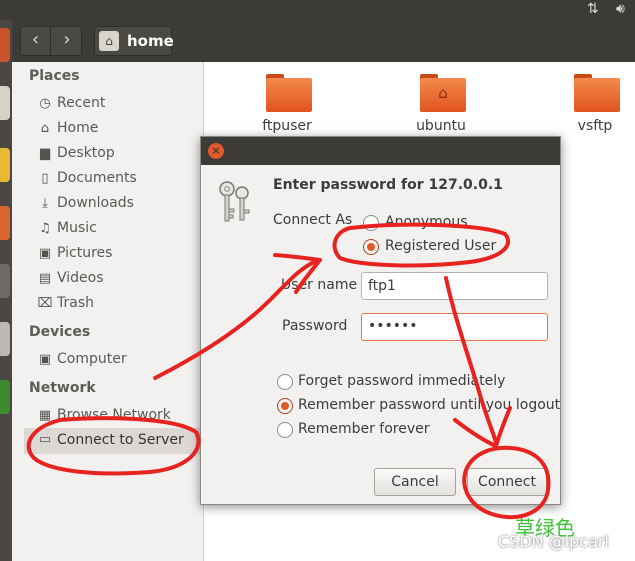 This screenshot has height=561, width=635. What do you see at coordinates (114, 415) in the screenshot?
I see `sidebar-item-label: Browse Network` at bounding box center [114, 415].